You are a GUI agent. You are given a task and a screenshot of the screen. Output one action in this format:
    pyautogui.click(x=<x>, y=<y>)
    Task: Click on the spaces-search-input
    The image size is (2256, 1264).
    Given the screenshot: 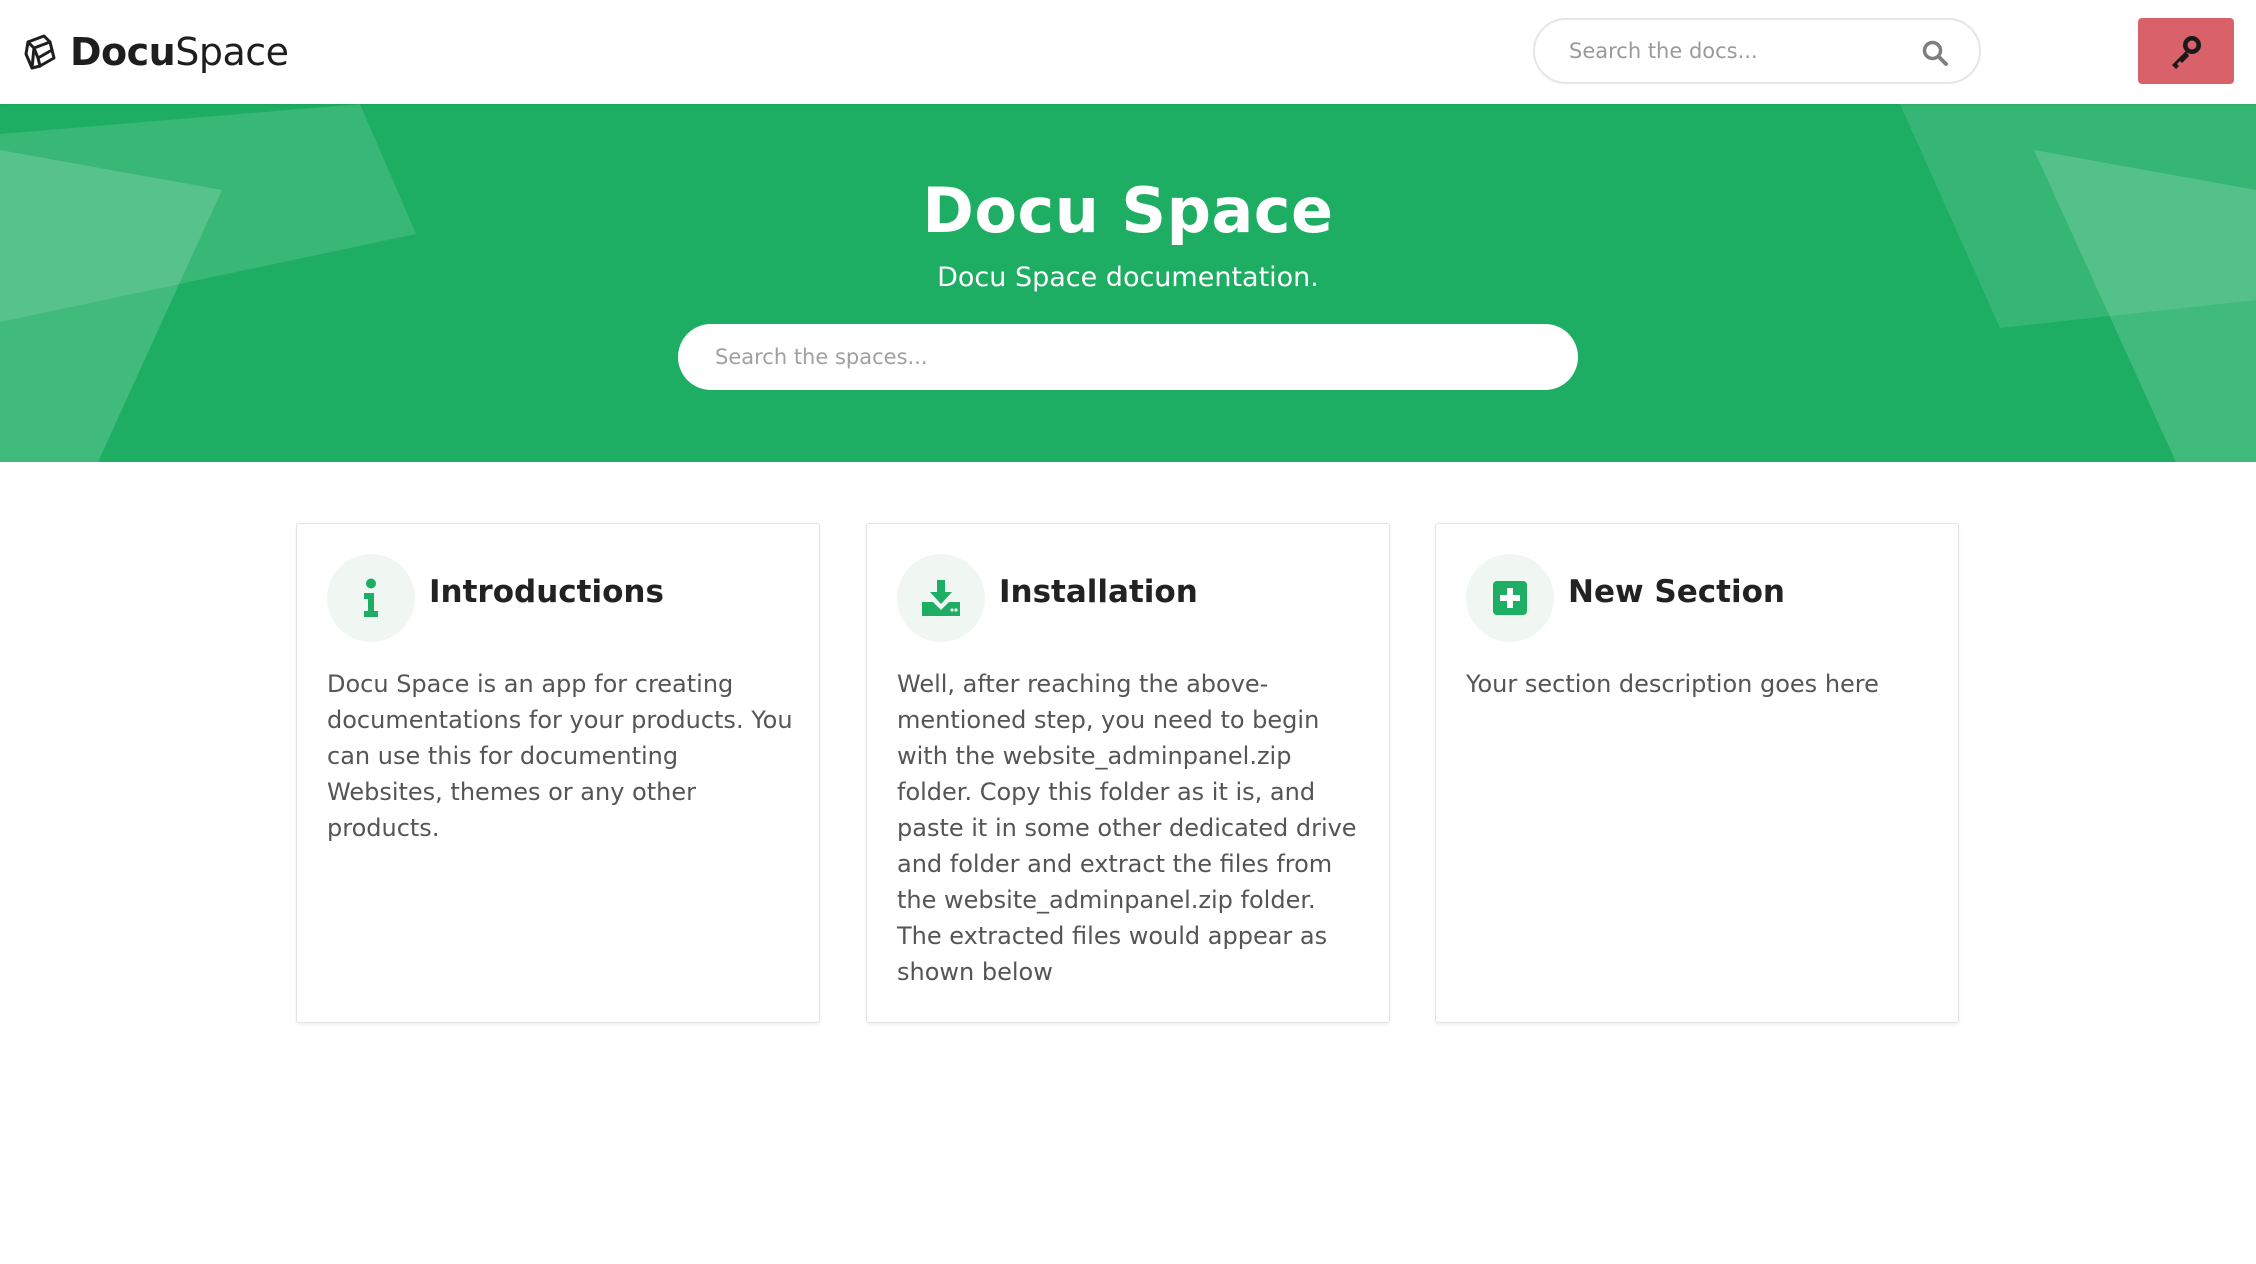 What is the action you would take?
    pyautogui.click(x=1108, y=357)
    